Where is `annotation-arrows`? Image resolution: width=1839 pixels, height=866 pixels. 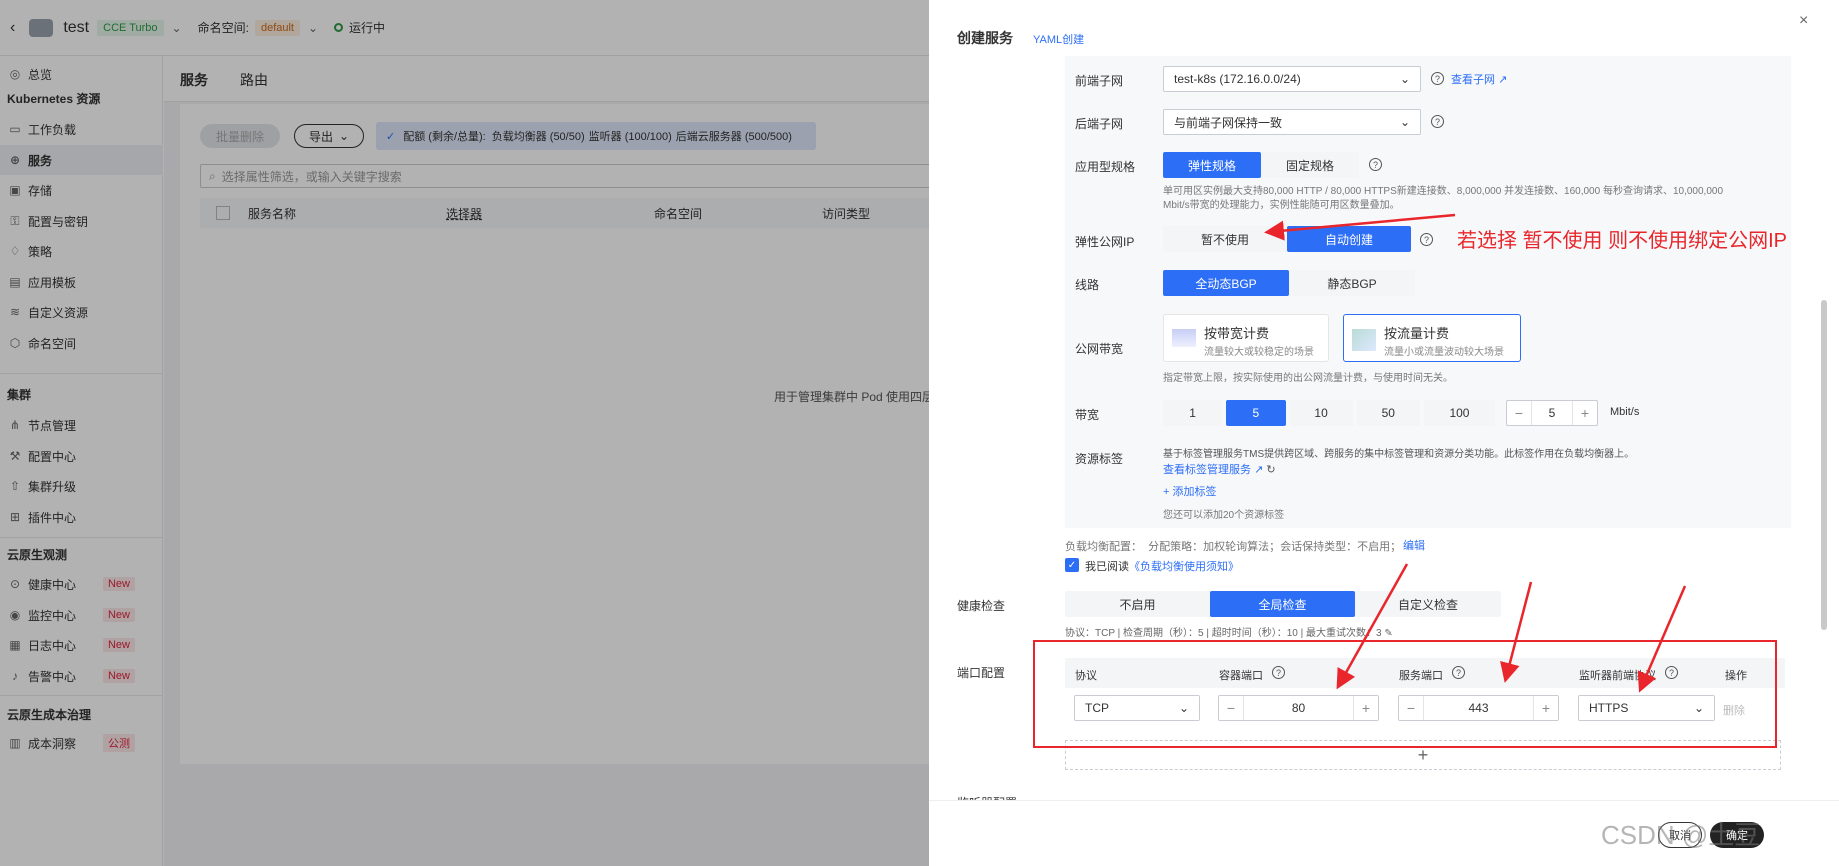 annotation-arrows is located at coordinates (1475, 453).